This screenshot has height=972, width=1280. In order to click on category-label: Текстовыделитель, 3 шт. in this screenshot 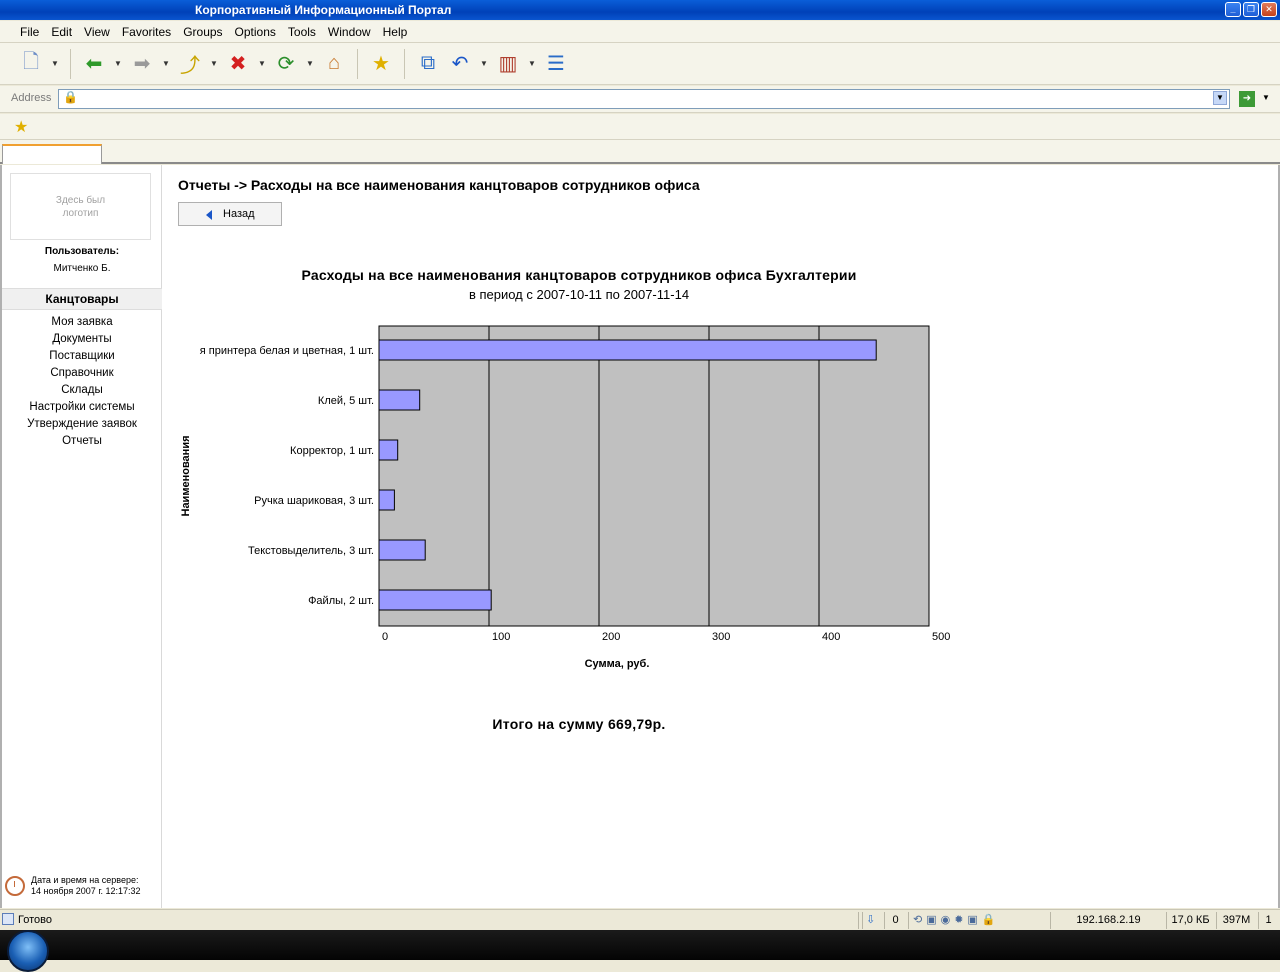, I will do `click(311, 551)`.